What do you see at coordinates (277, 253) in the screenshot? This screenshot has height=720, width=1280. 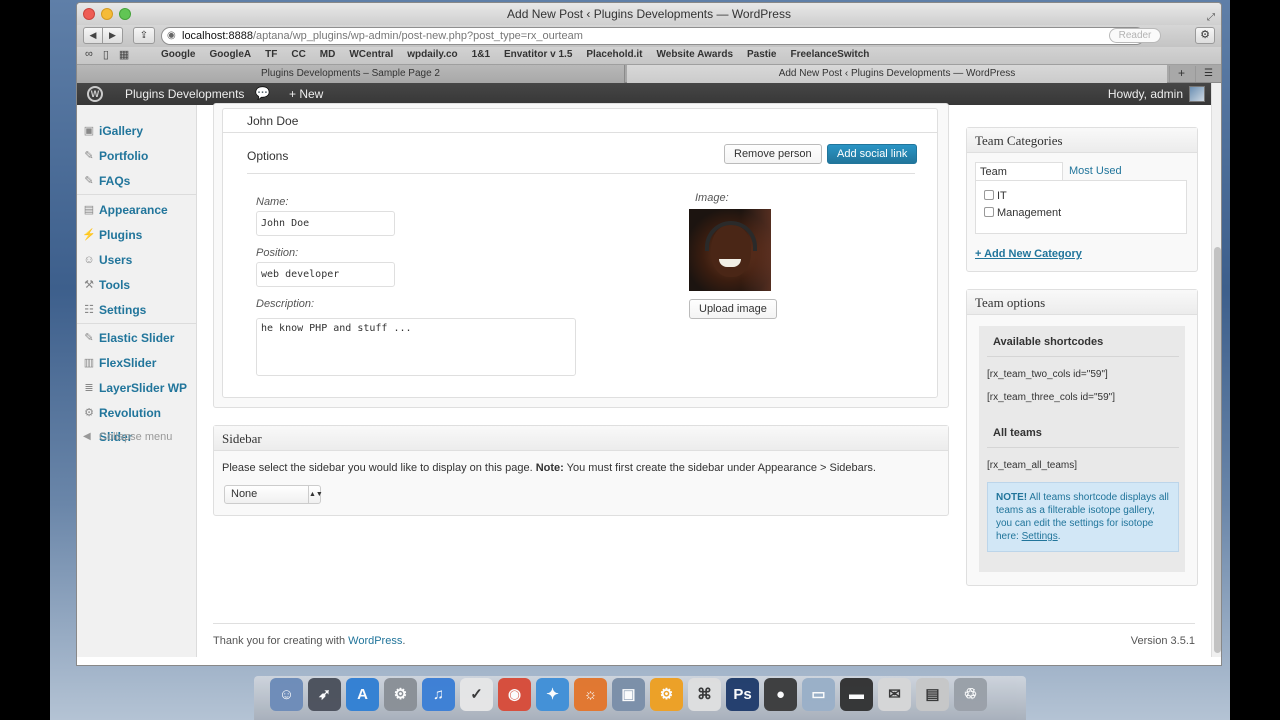 I see `position-label: Position:` at bounding box center [277, 253].